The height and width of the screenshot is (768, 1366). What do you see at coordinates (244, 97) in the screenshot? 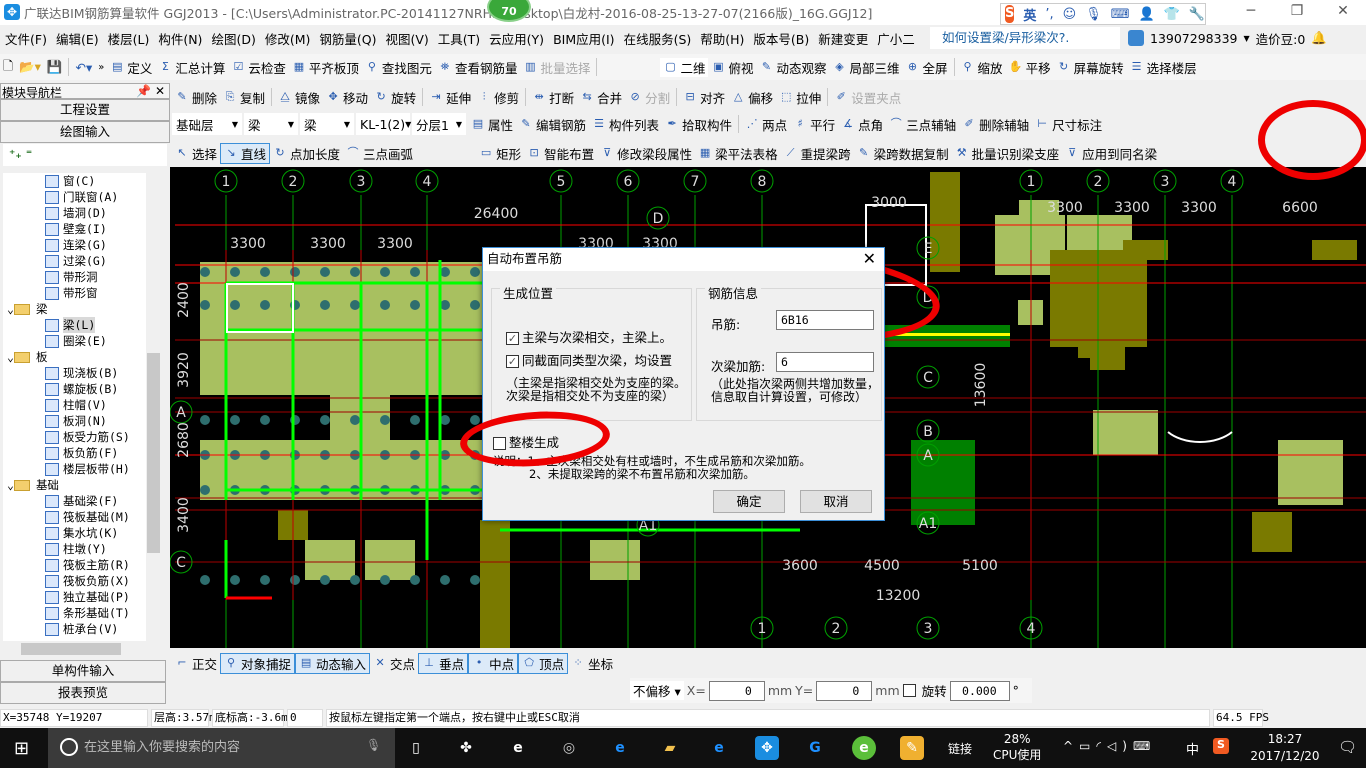
I see `edit-button: ⎘ 复制` at bounding box center [244, 97].